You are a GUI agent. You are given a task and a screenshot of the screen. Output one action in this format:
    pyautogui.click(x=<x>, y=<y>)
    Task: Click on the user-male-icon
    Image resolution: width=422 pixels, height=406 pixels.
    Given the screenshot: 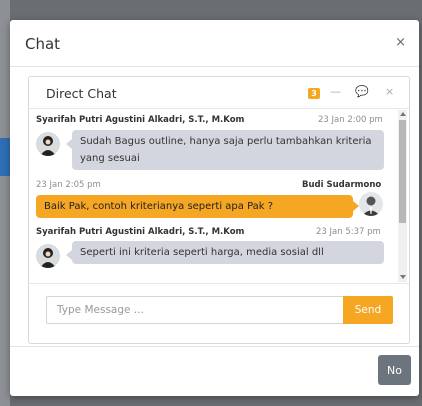 What is the action you would take?
    pyautogui.click(x=371, y=206)
    